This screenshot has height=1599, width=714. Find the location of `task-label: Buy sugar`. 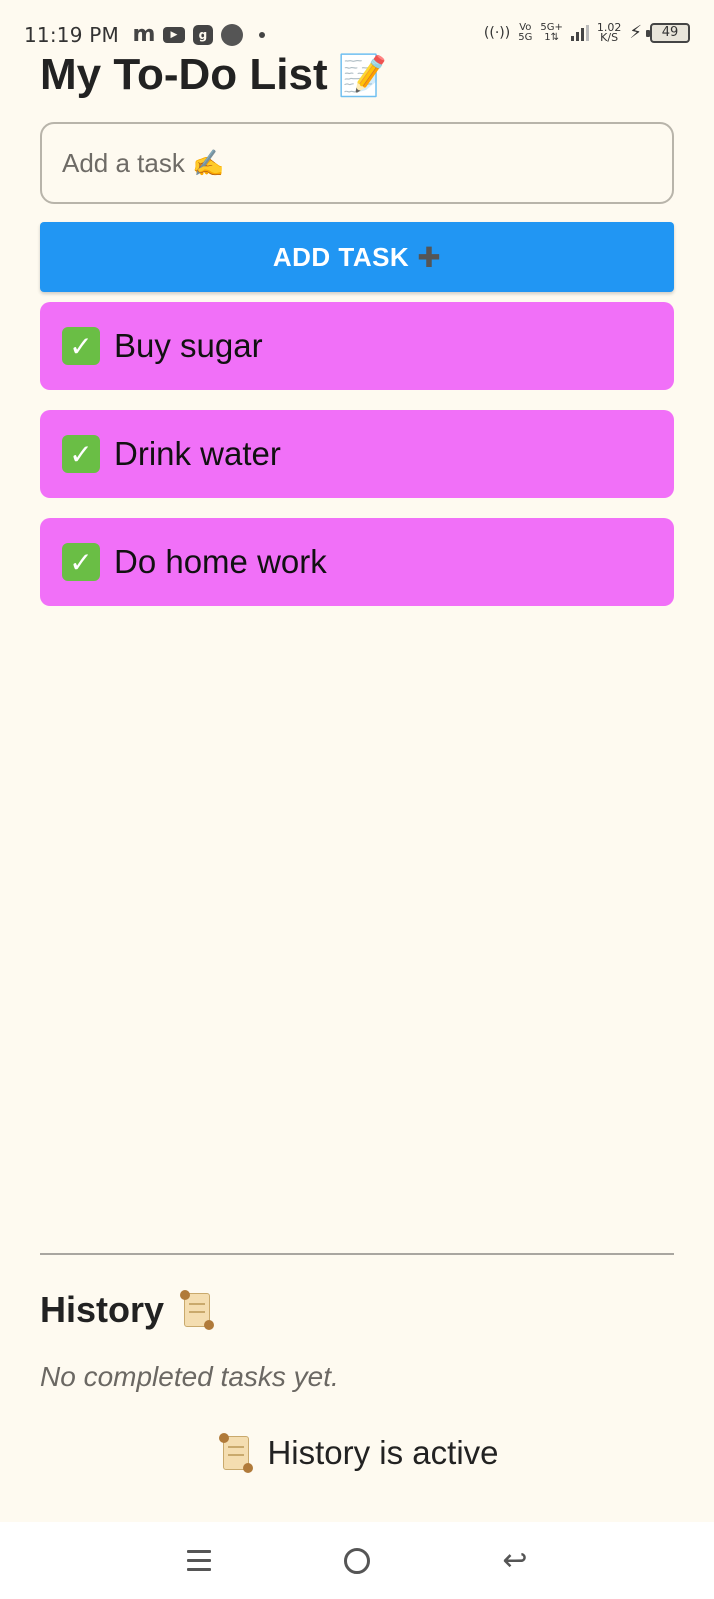

task-label: Buy sugar is located at coordinates (188, 345).